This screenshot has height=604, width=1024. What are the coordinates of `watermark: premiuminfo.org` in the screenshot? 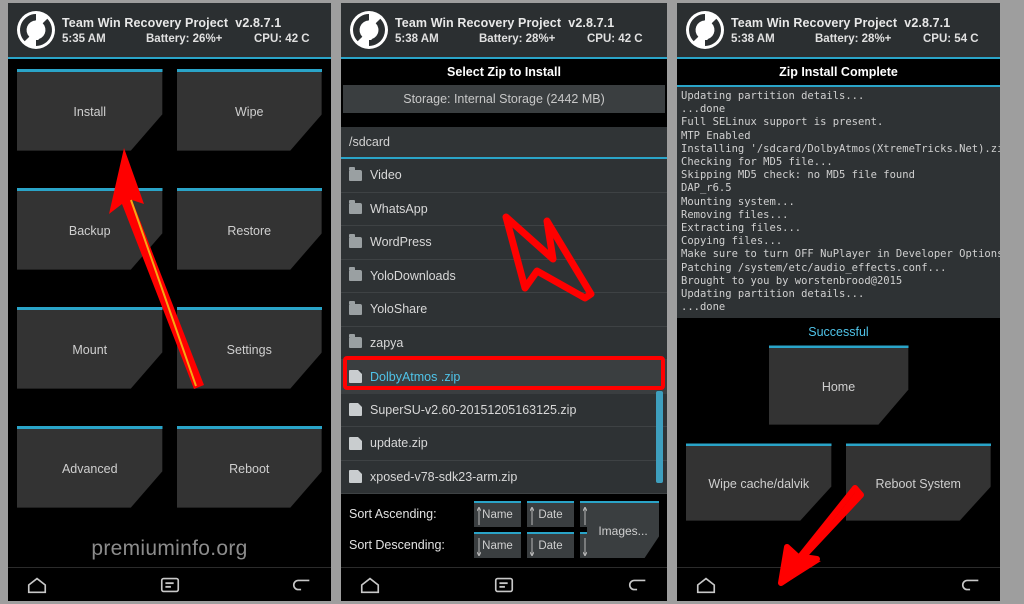 It's located at (169, 548).